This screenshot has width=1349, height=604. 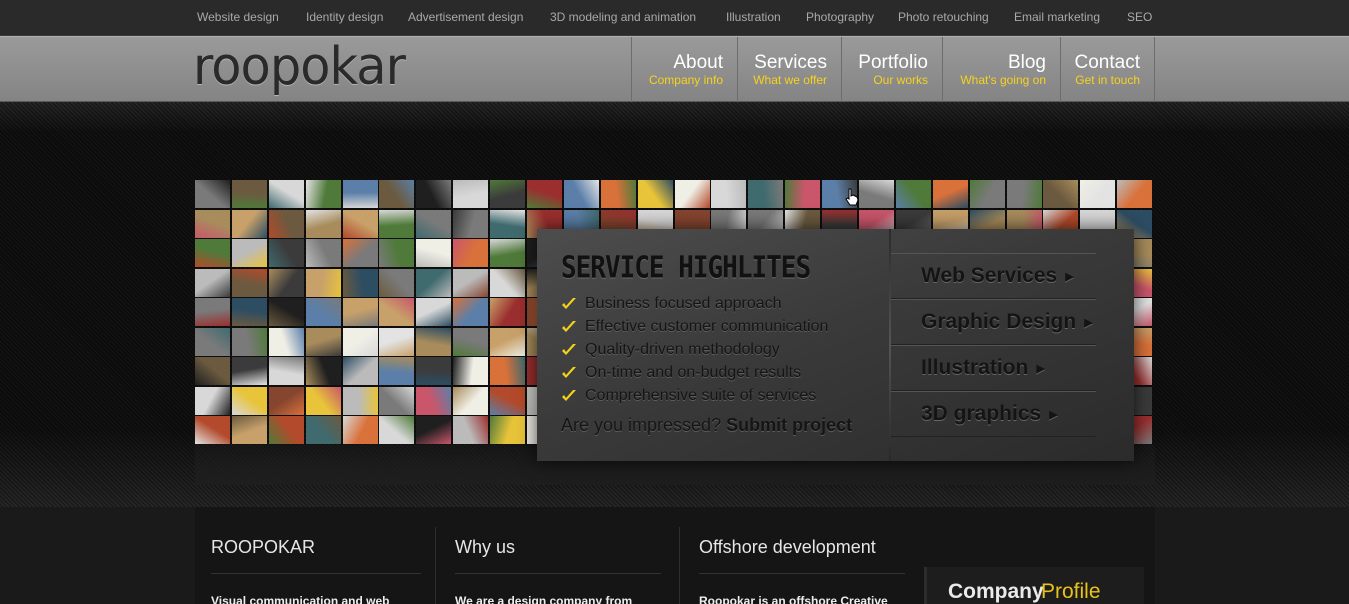 What do you see at coordinates (344, 17) in the screenshot?
I see `top-link-identity-design: Identity design` at bounding box center [344, 17].